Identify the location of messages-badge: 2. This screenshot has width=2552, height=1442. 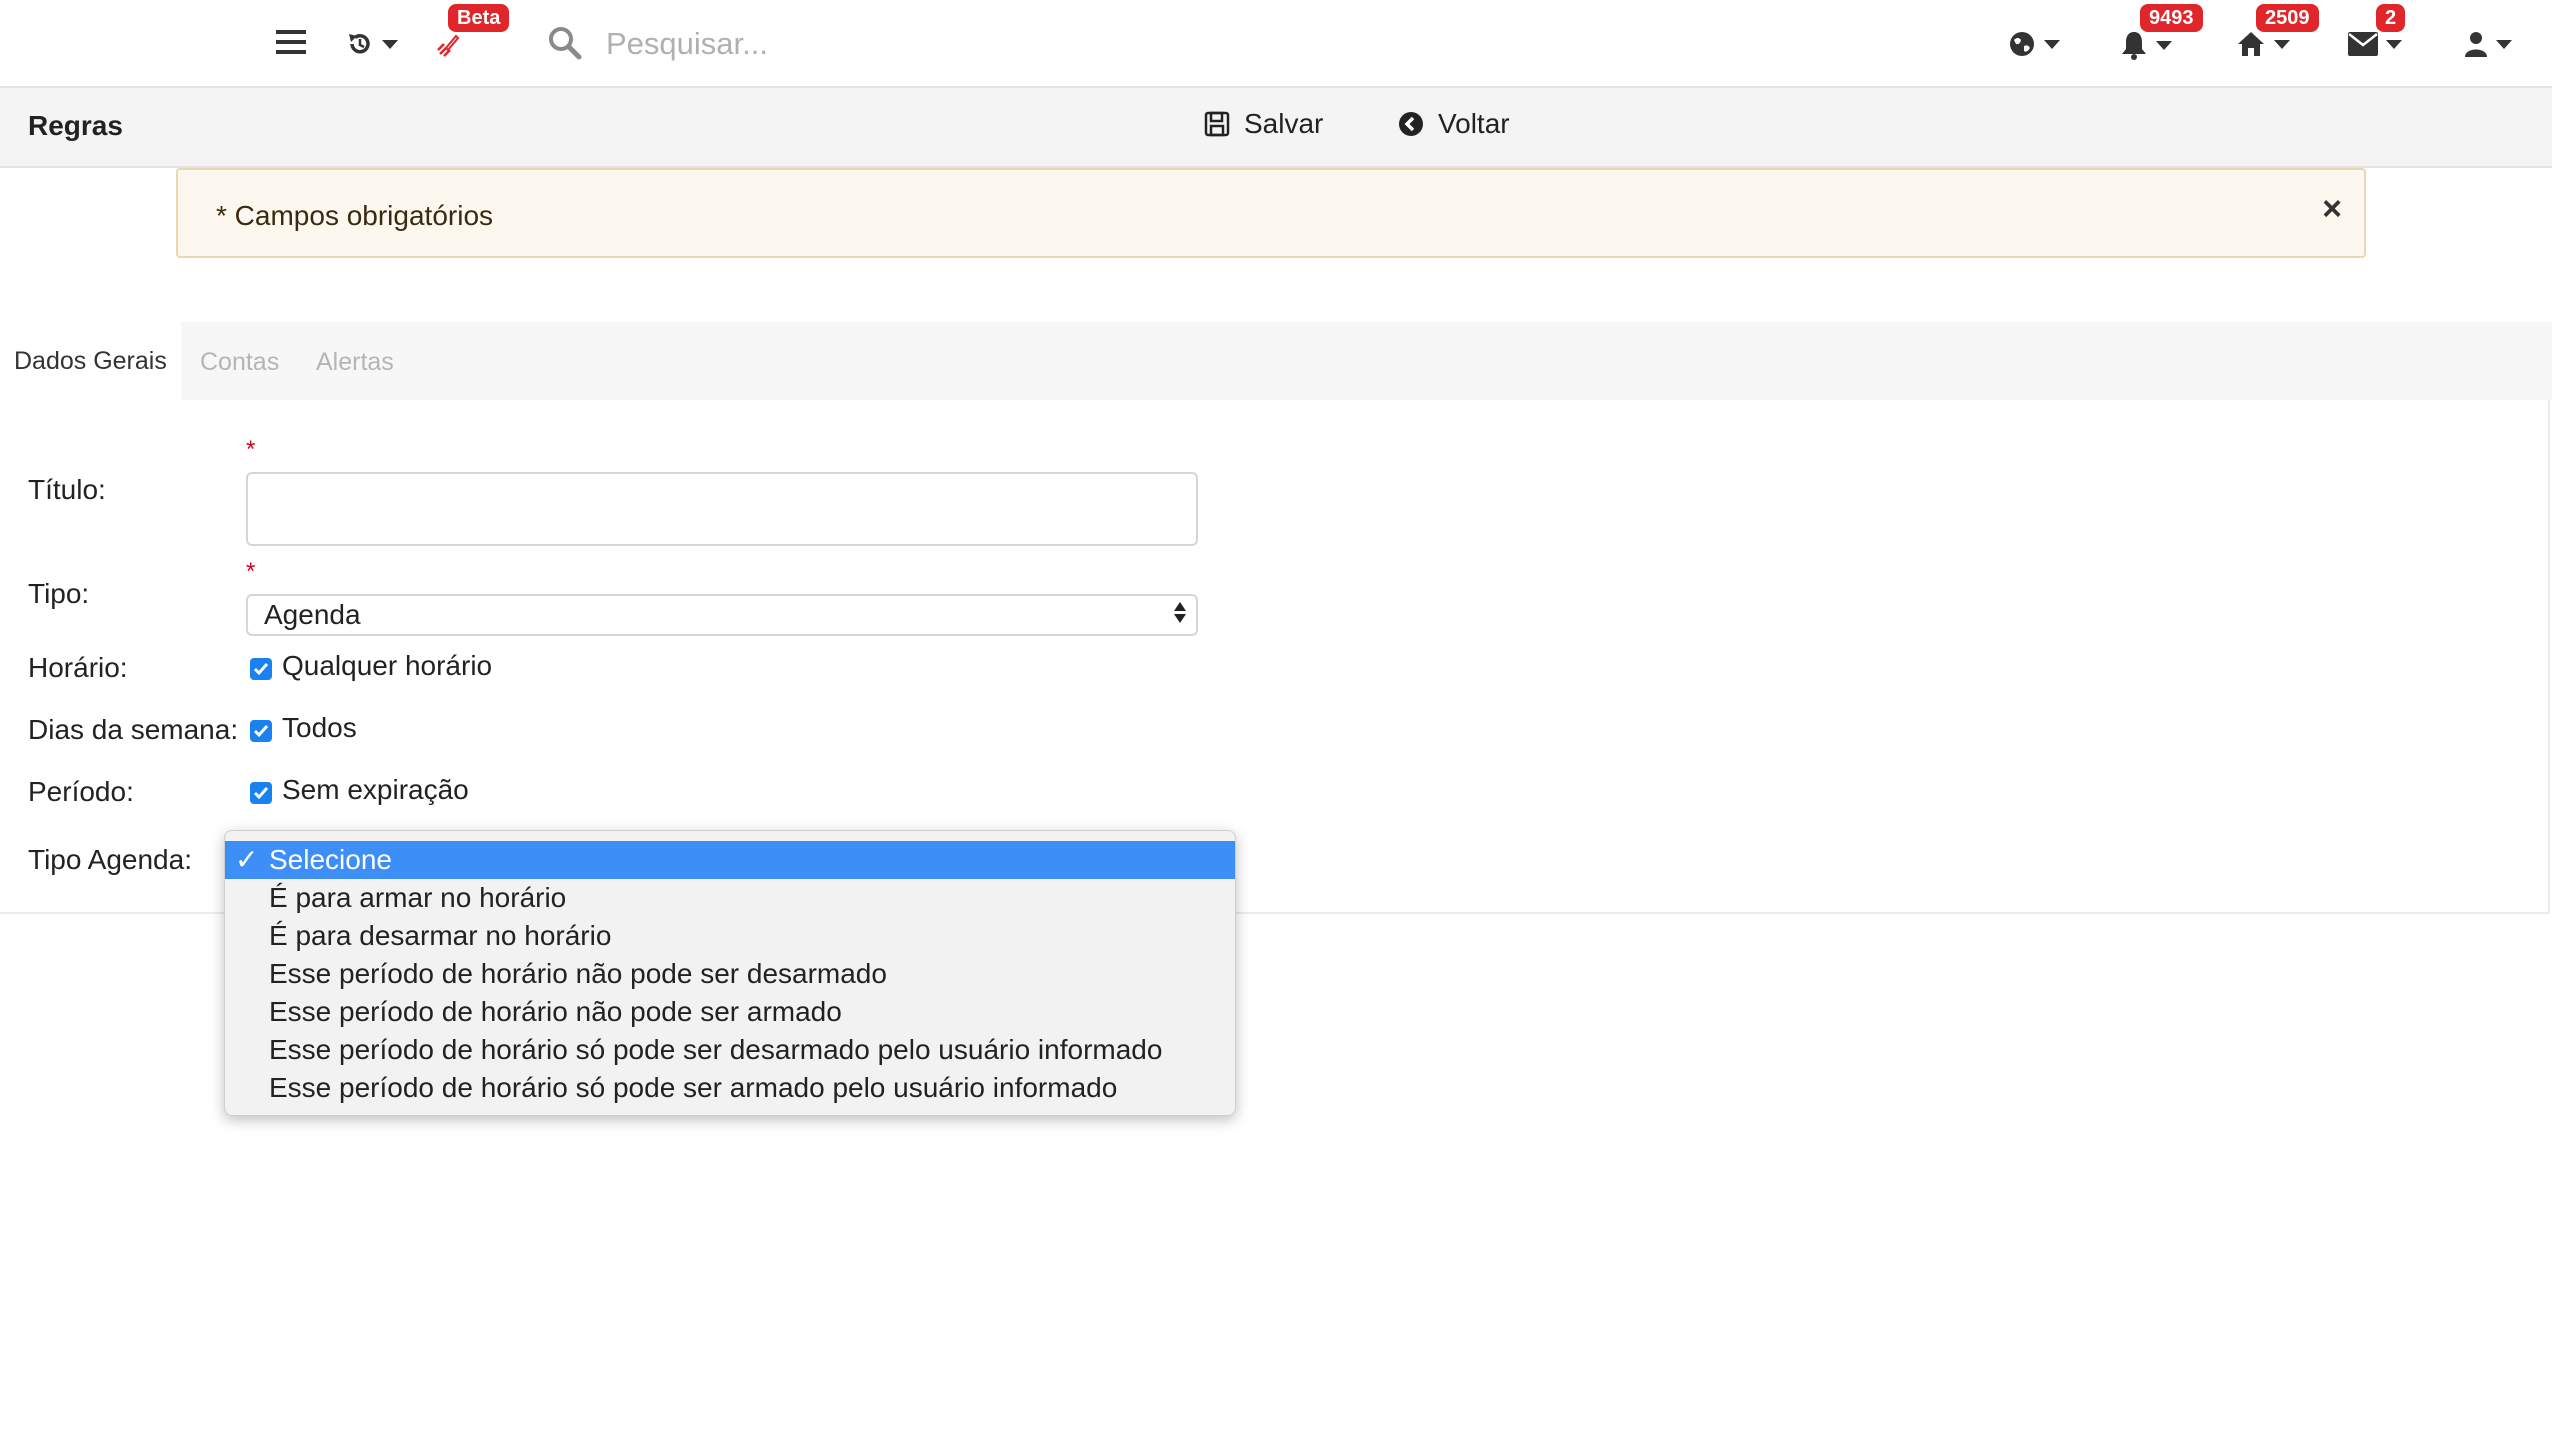
(2391, 18).